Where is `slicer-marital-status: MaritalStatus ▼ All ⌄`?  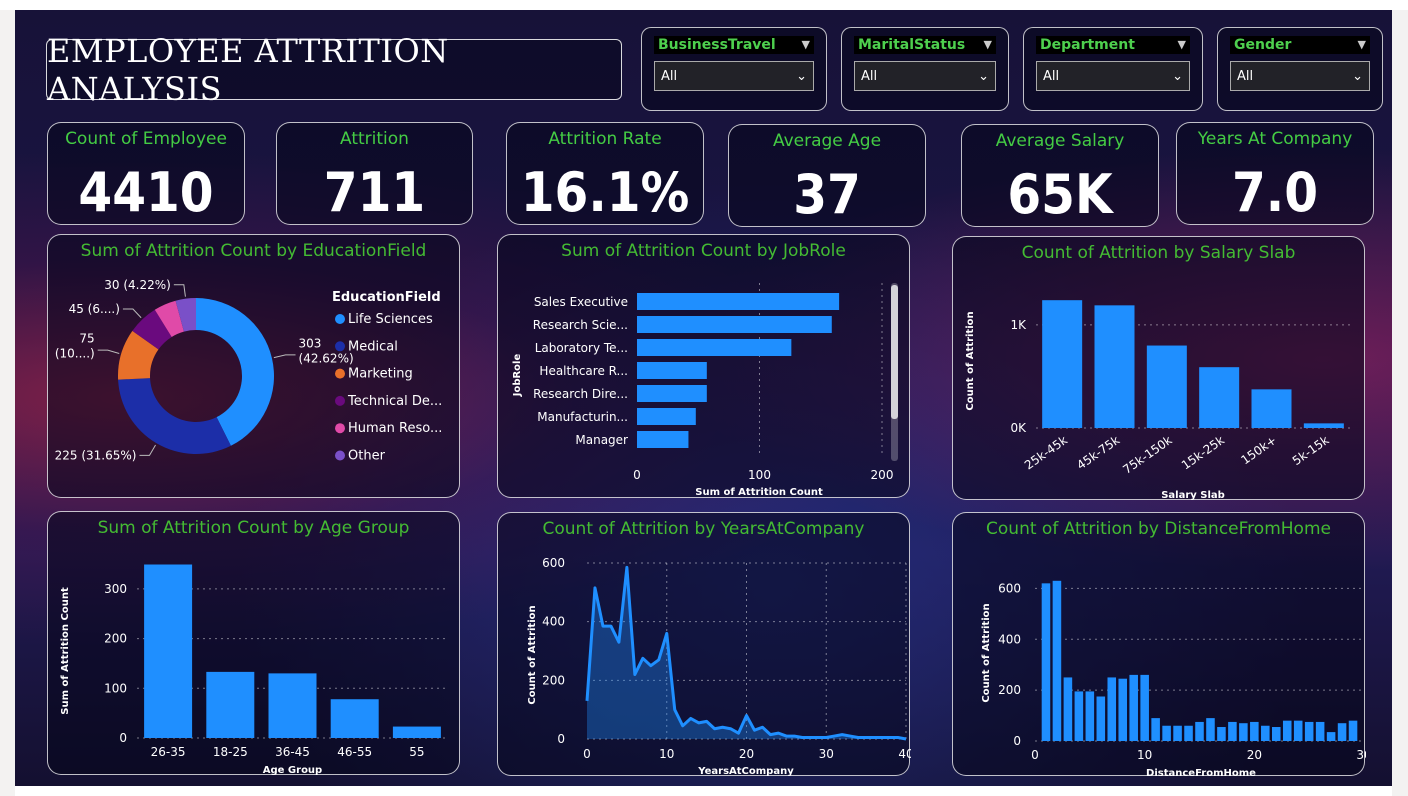
slicer-marital-status: MaritalStatus ▼ All ⌄ is located at coordinates (925, 69).